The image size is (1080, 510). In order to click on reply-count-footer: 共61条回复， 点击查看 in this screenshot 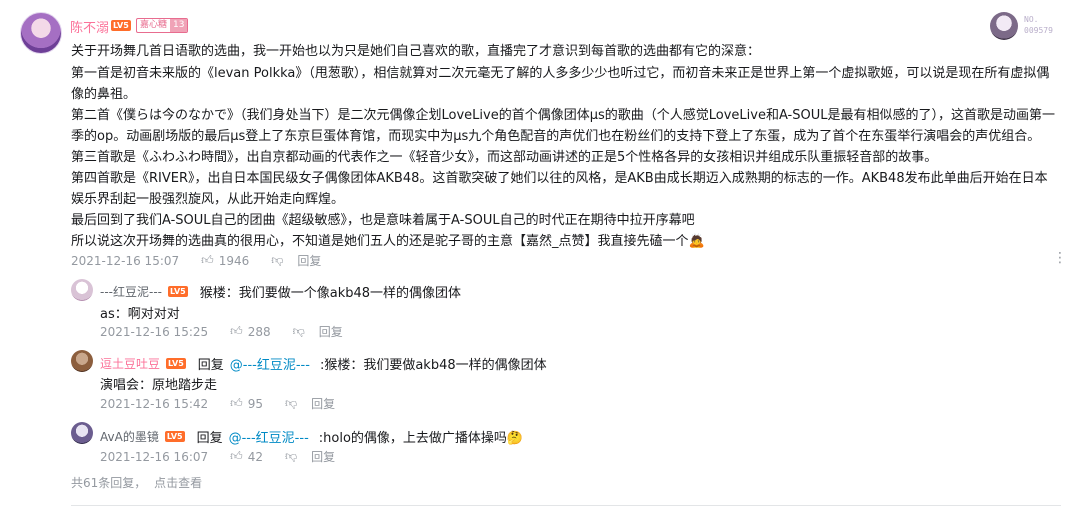, I will do `click(136, 482)`.